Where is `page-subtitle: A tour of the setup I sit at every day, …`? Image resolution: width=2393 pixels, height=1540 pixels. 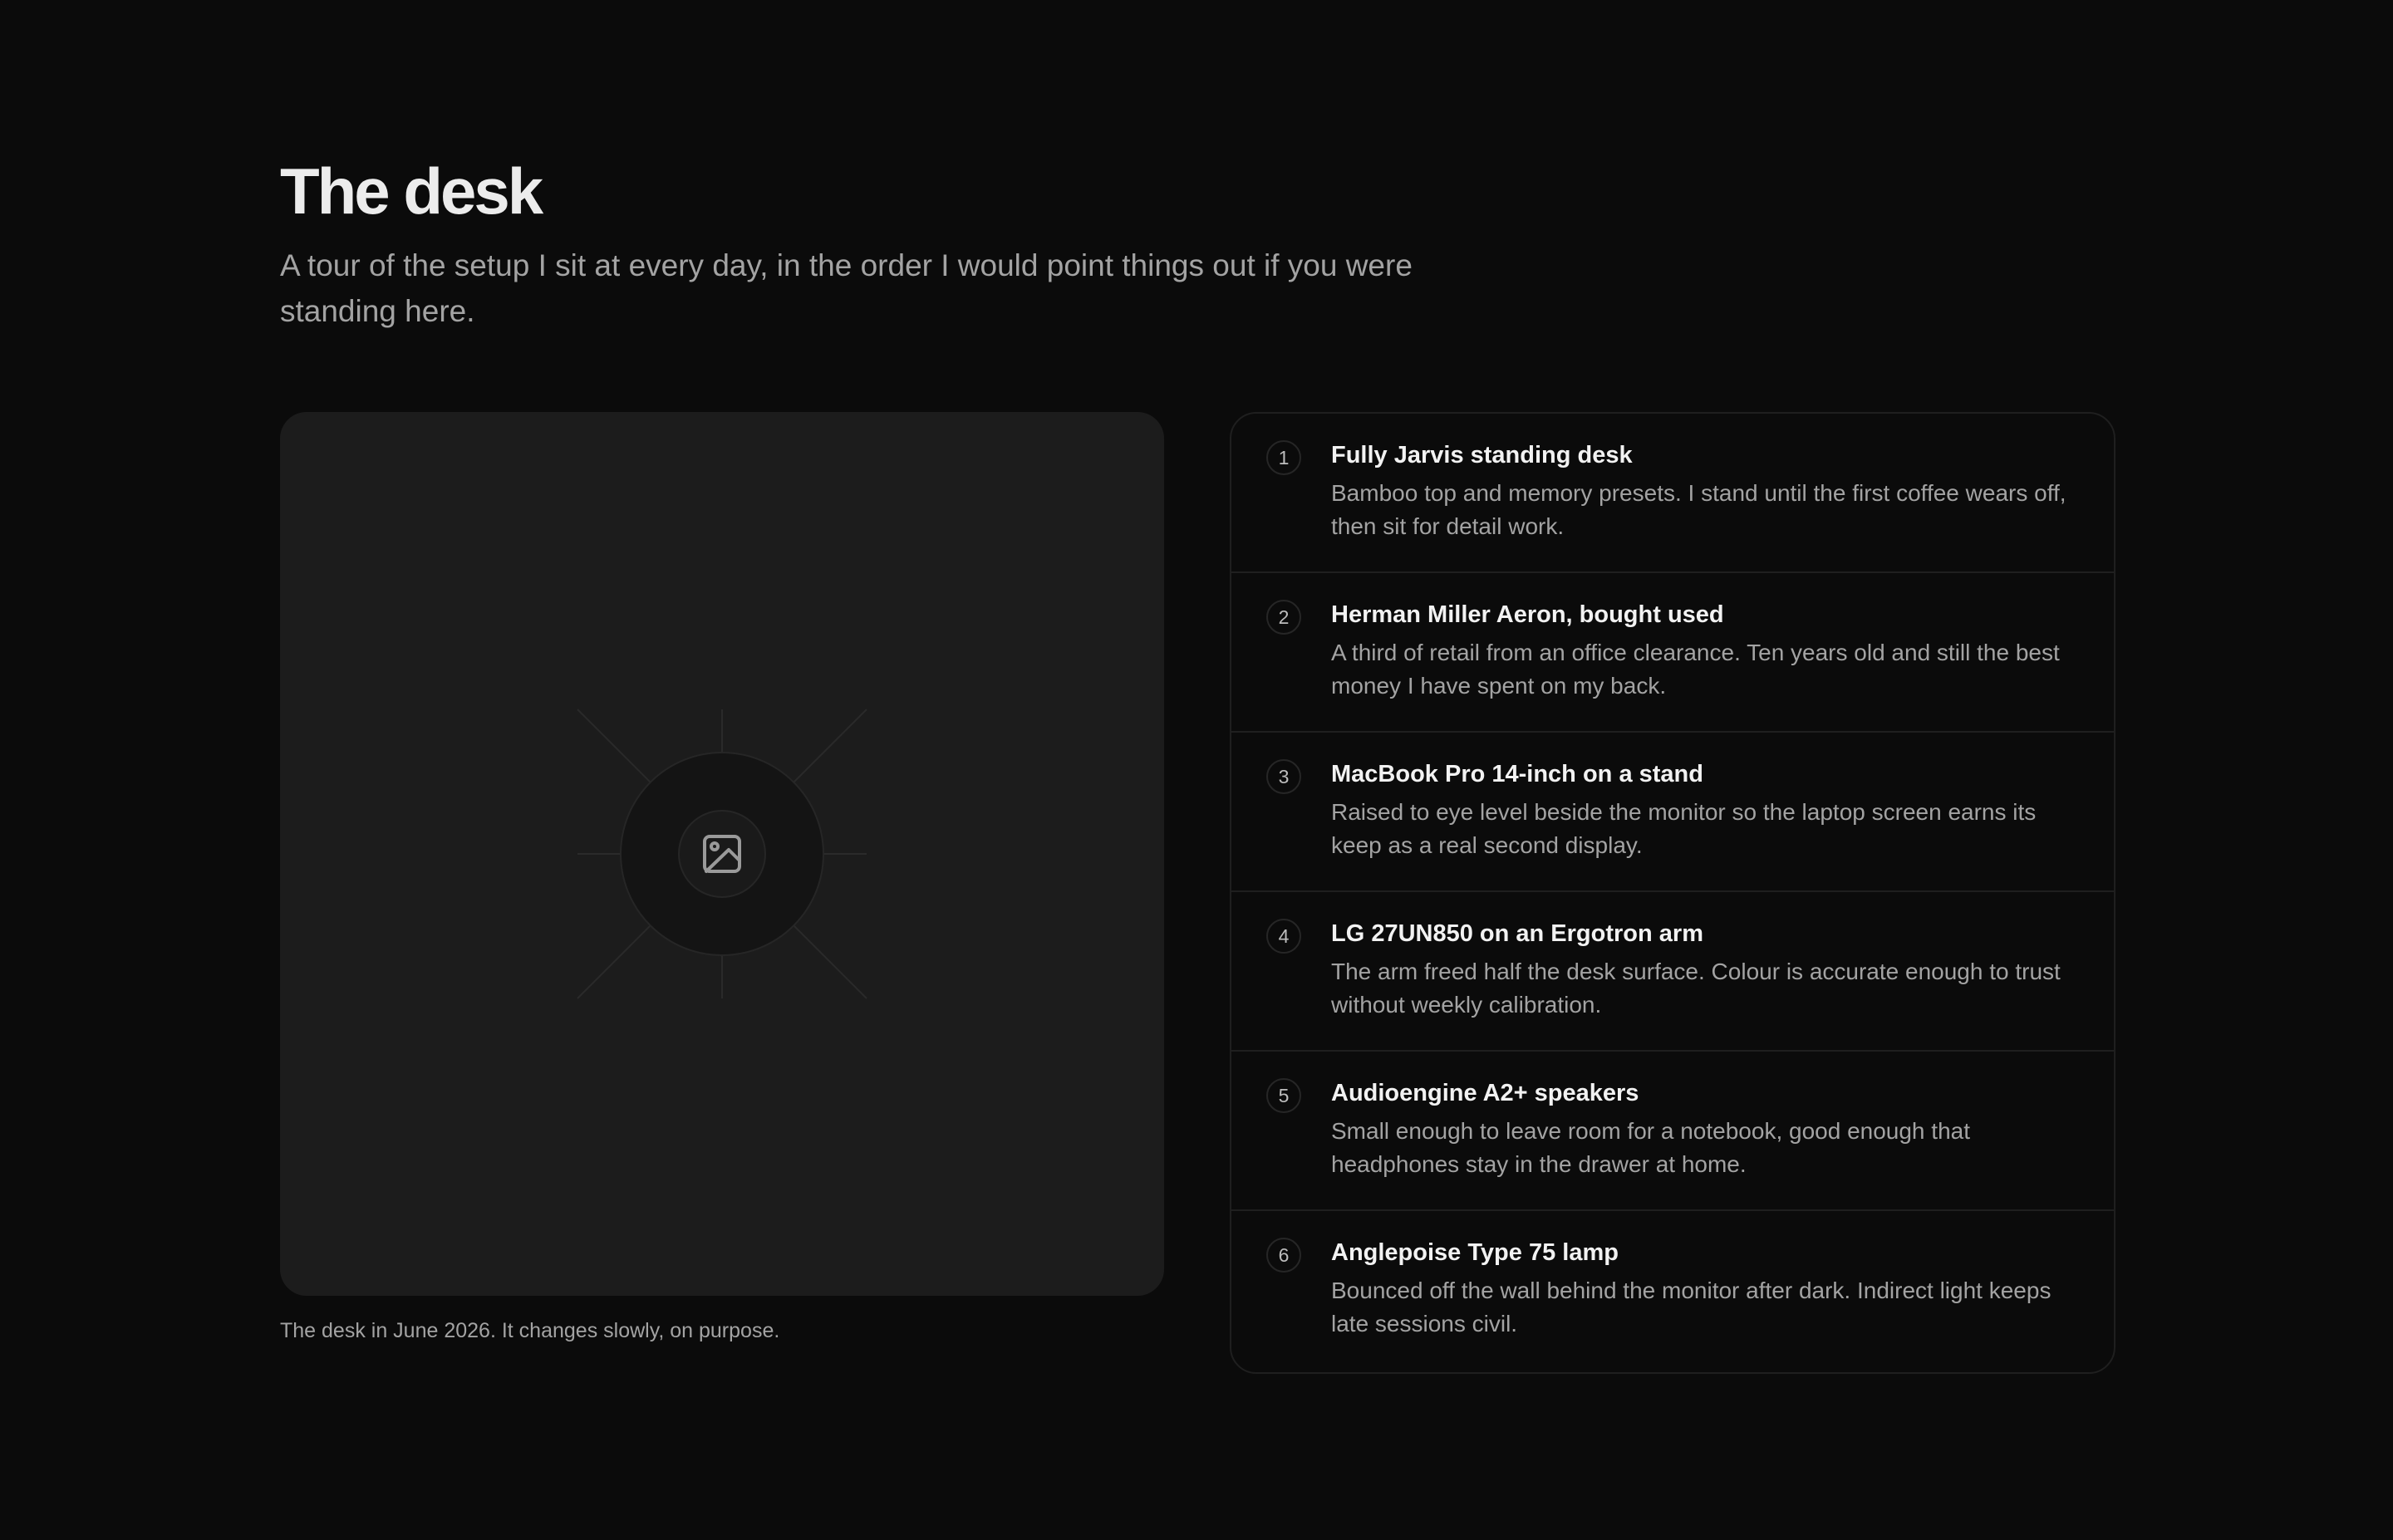
page-subtitle: A tour of the setup I sit at every day, … is located at coordinates (846, 288).